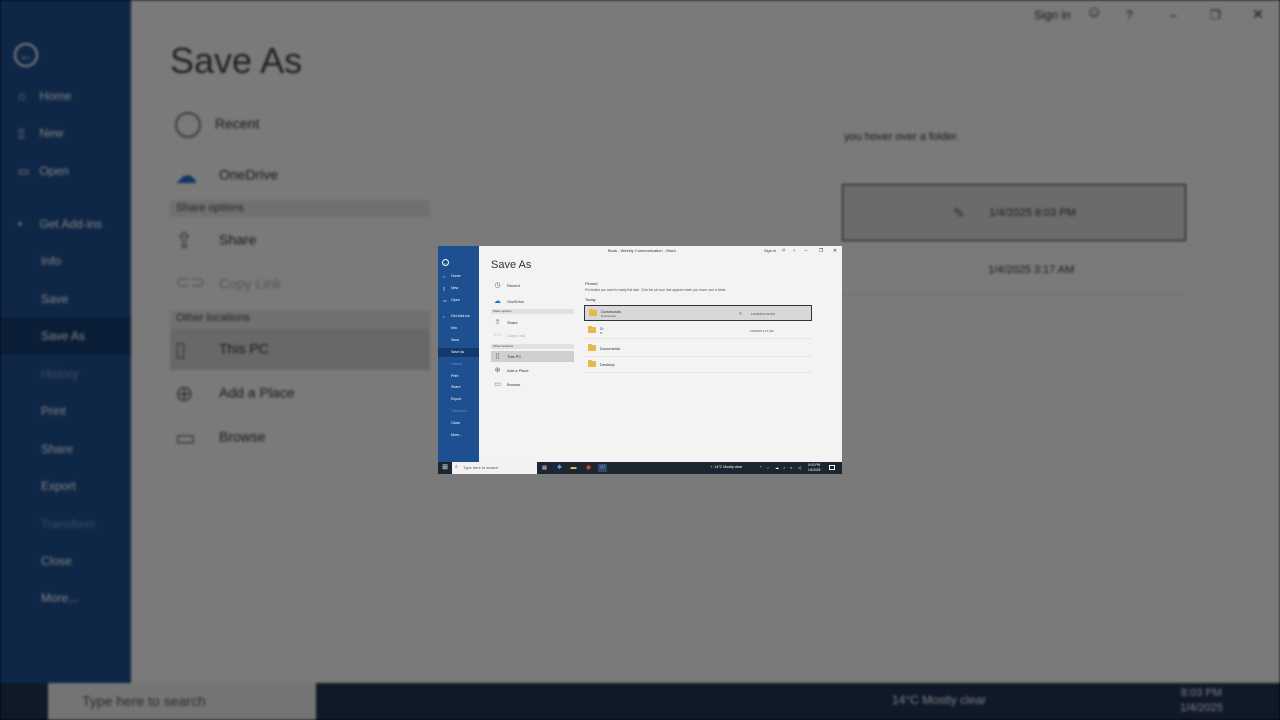 The width and height of the screenshot is (1280, 720). I want to click on weather-widget: ☀ 14°C Mostly clear, so click(726, 467).